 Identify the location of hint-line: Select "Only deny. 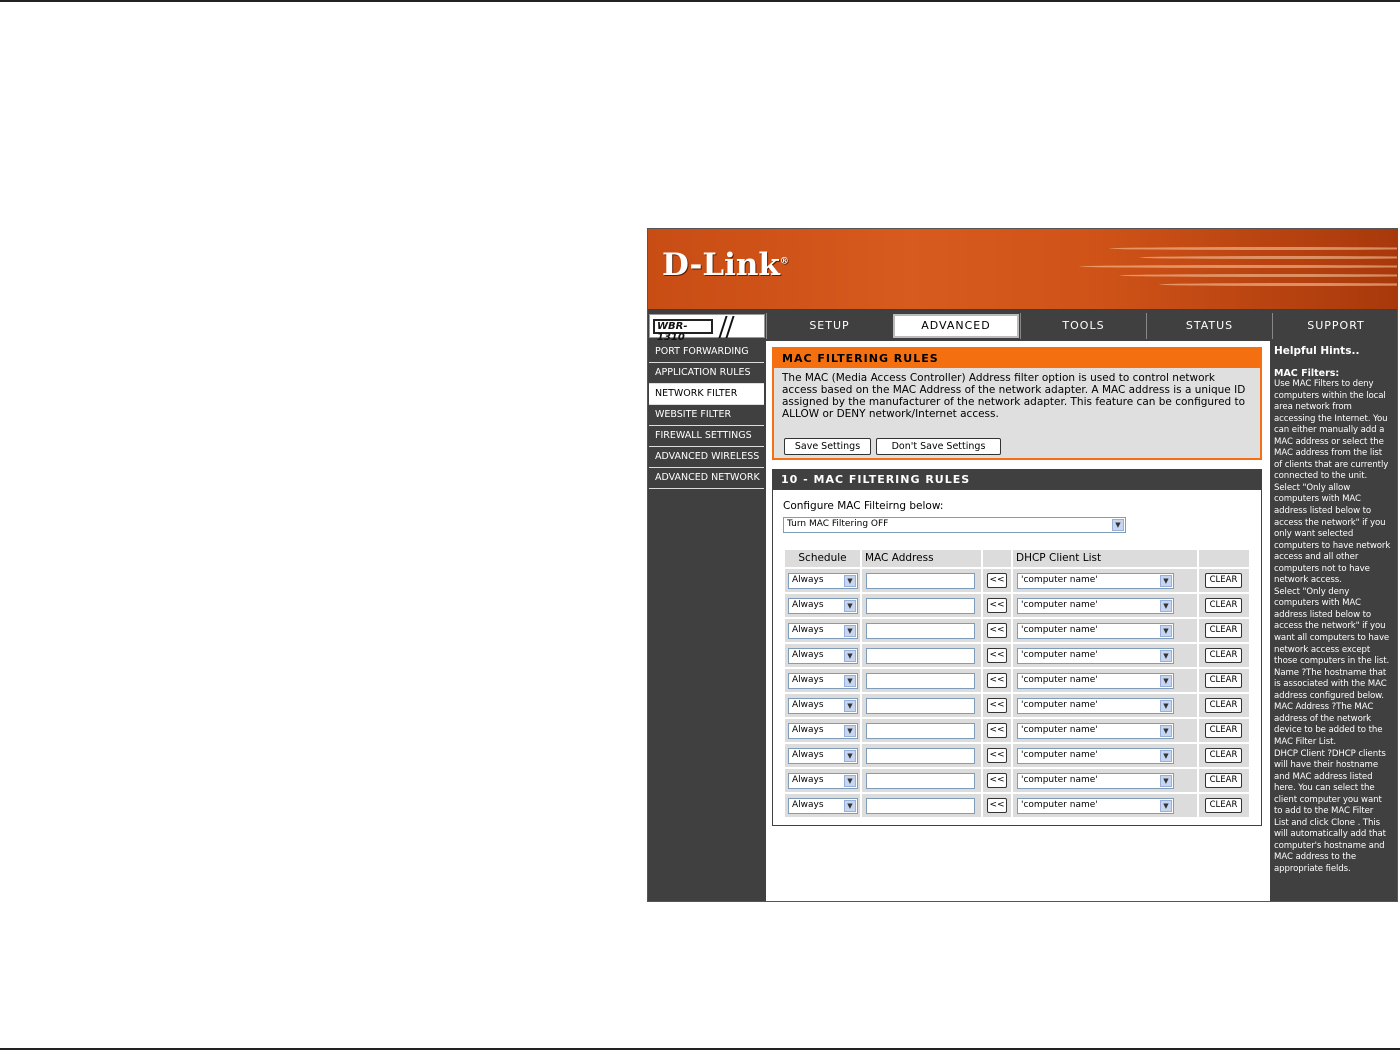
(1312, 591).